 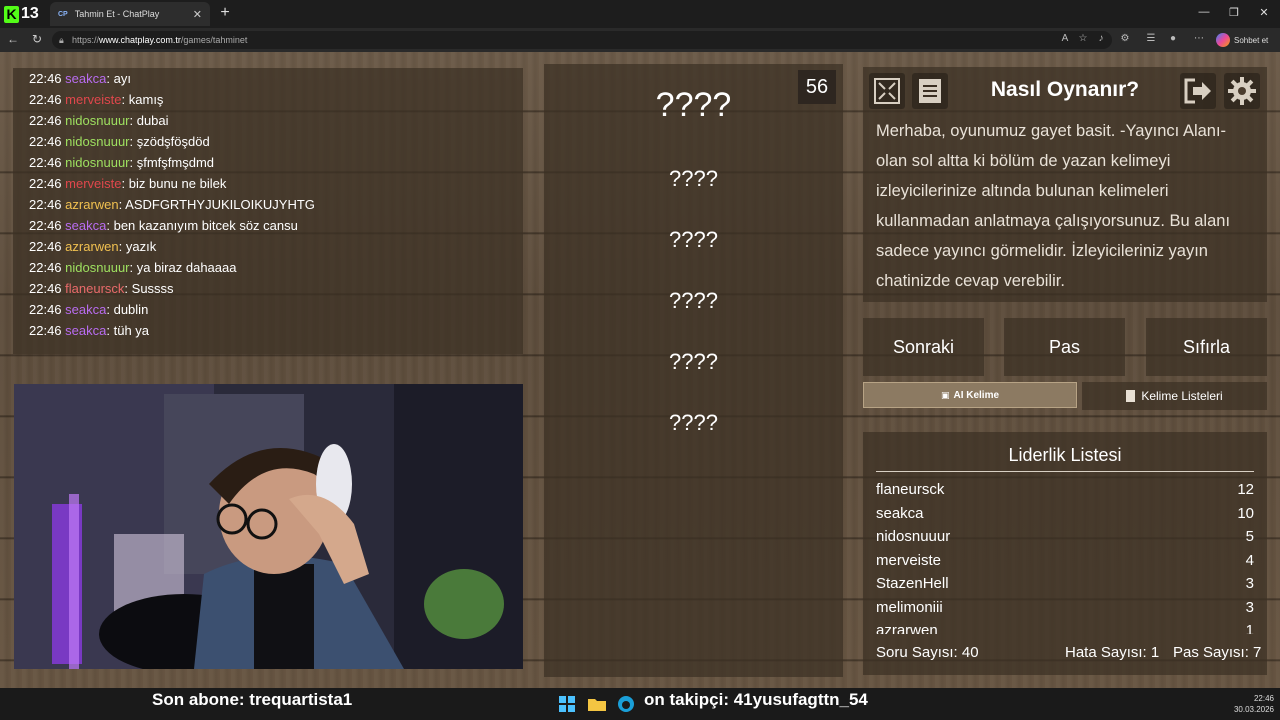 I want to click on chat-text: : Sussss, so click(x=149, y=288).